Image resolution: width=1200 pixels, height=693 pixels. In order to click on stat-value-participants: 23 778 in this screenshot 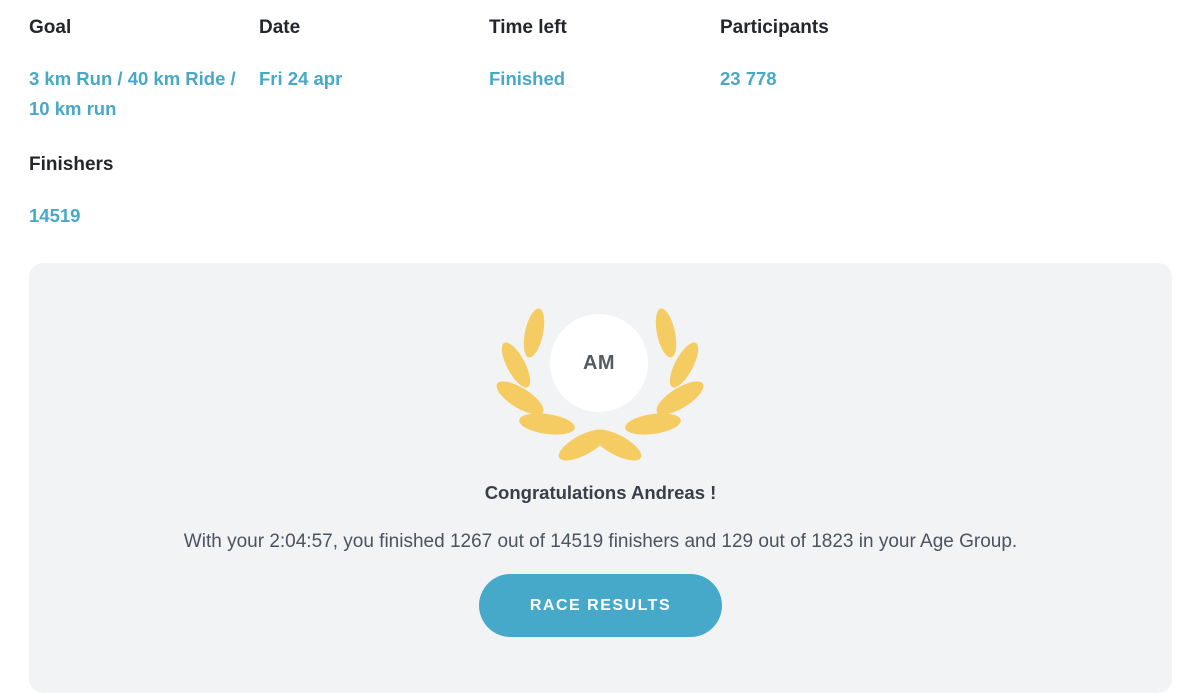, I will do `click(748, 78)`.